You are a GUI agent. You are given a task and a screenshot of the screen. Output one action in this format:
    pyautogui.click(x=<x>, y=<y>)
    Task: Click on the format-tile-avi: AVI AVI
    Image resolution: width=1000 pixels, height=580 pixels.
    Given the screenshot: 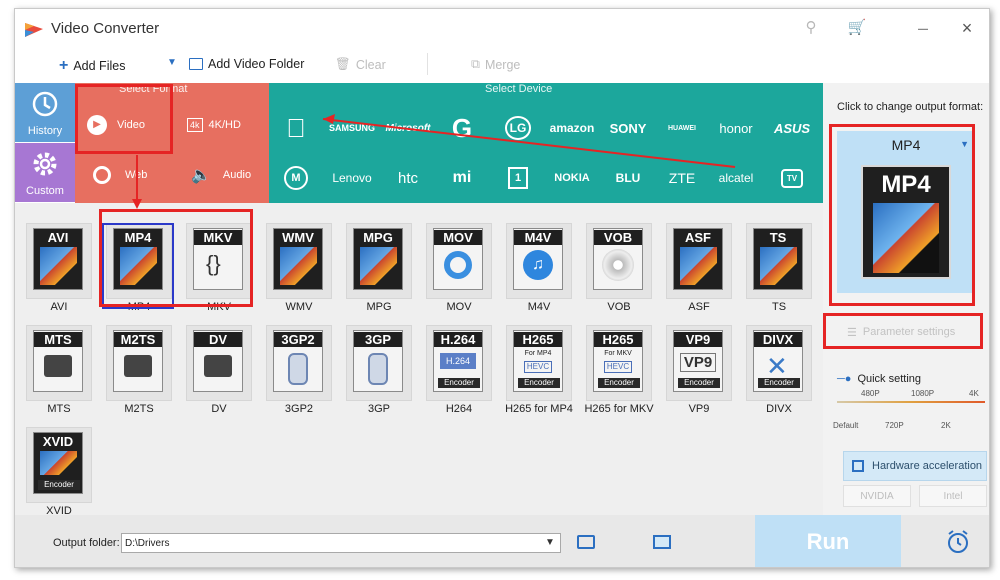 What is the action you would take?
    pyautogui.click(x=59, y=270)
    